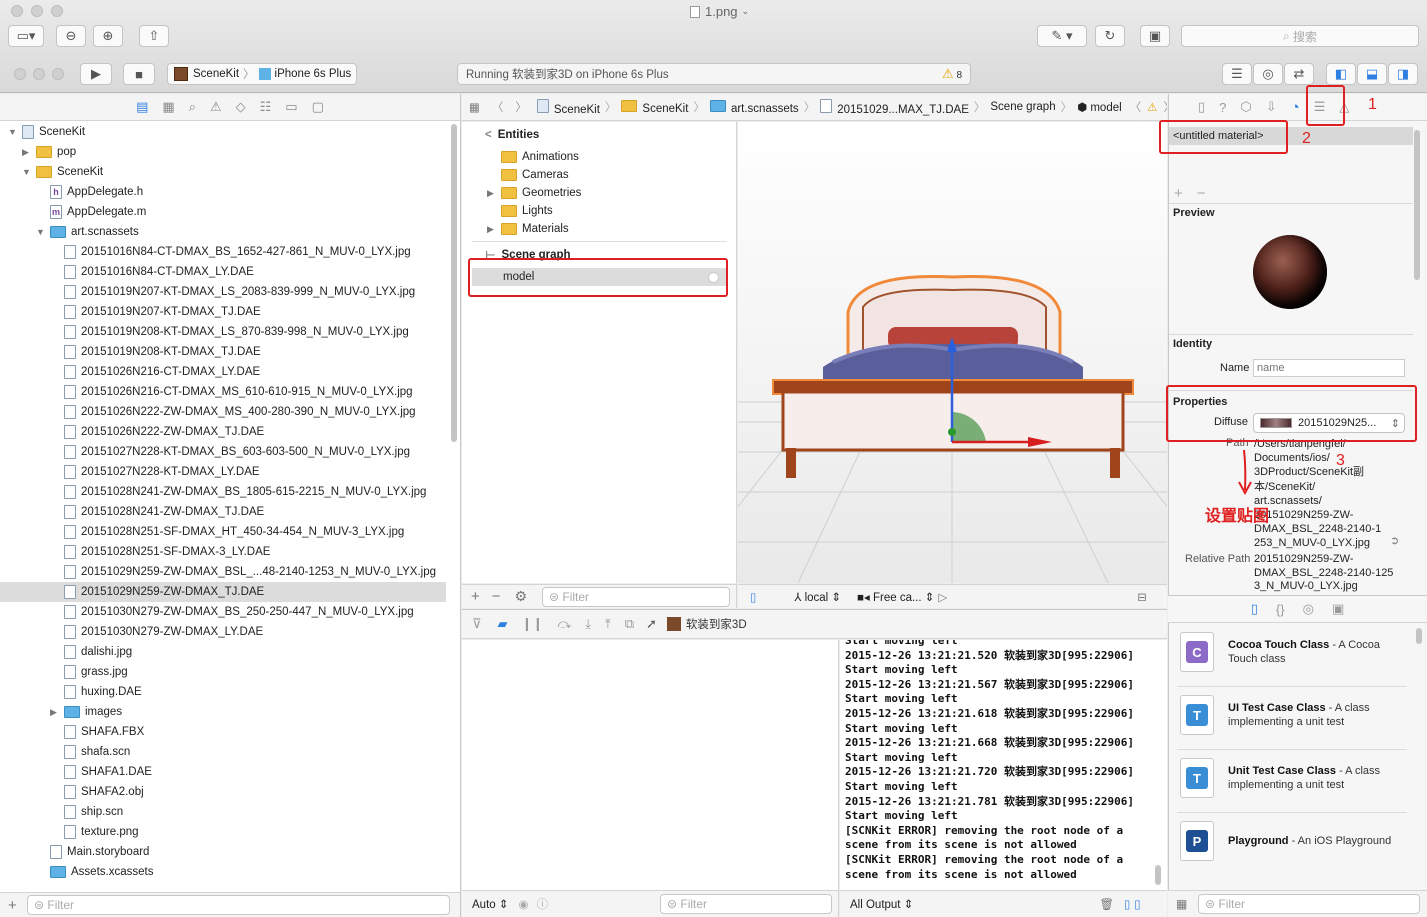  I want to click on navigator-file: m AppDelegate.m, so click(223, 212).